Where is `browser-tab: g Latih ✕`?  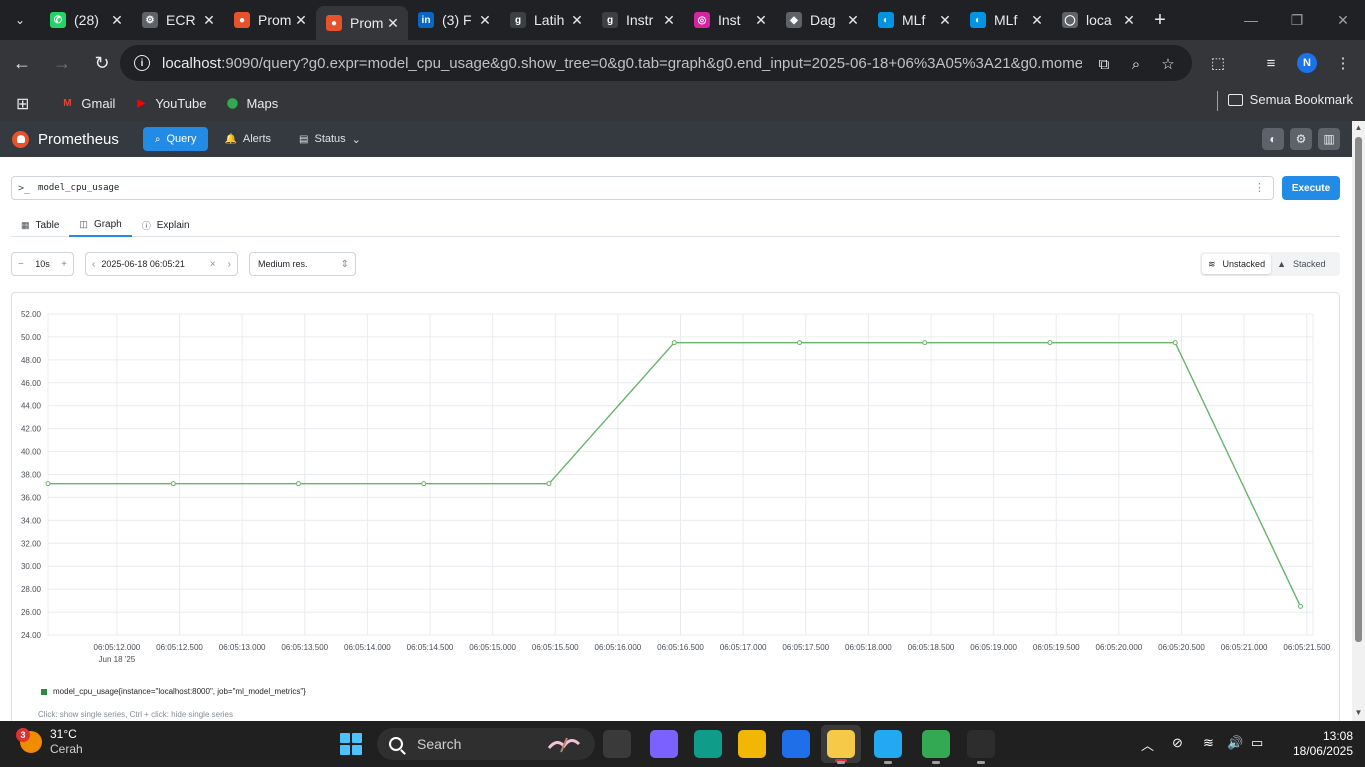 browser-tab: g Latih ✕ is located at coordinates (546, 20).